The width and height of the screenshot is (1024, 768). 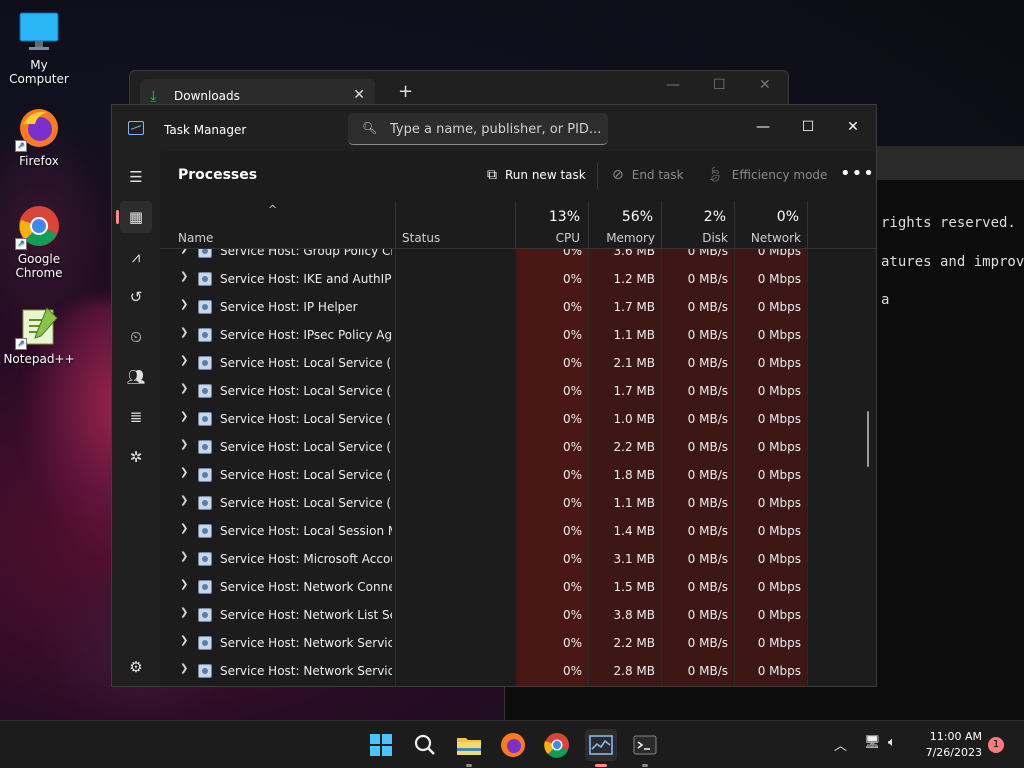 What do you see at coordinates (513, 745) in the screenshot?
I see `firefox-taskbar-button` at bounding box center [513, 745].